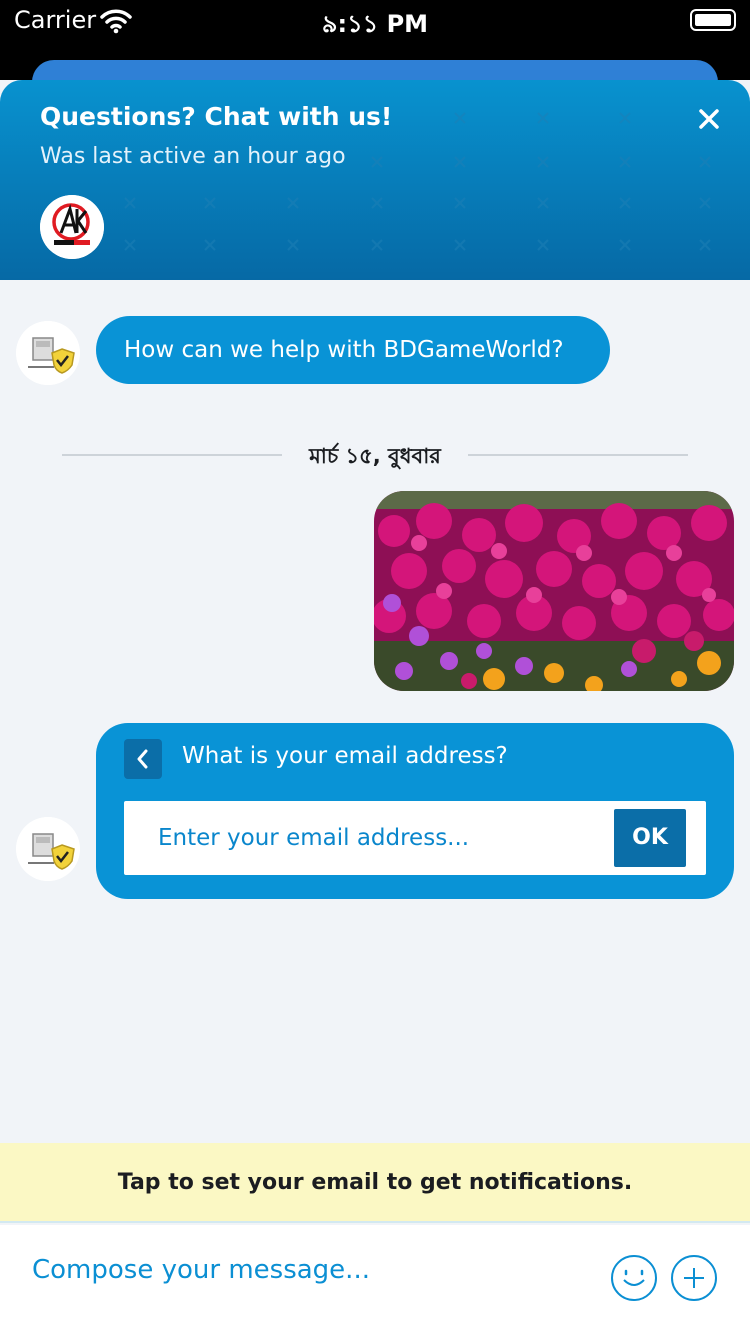 The height and width of the screenshot is (1334, 750). Describe the element at coordinates (353, 350) in the screenshot. I see `bot-message-bubble: How can we help with BDGameWorld?` at that location.